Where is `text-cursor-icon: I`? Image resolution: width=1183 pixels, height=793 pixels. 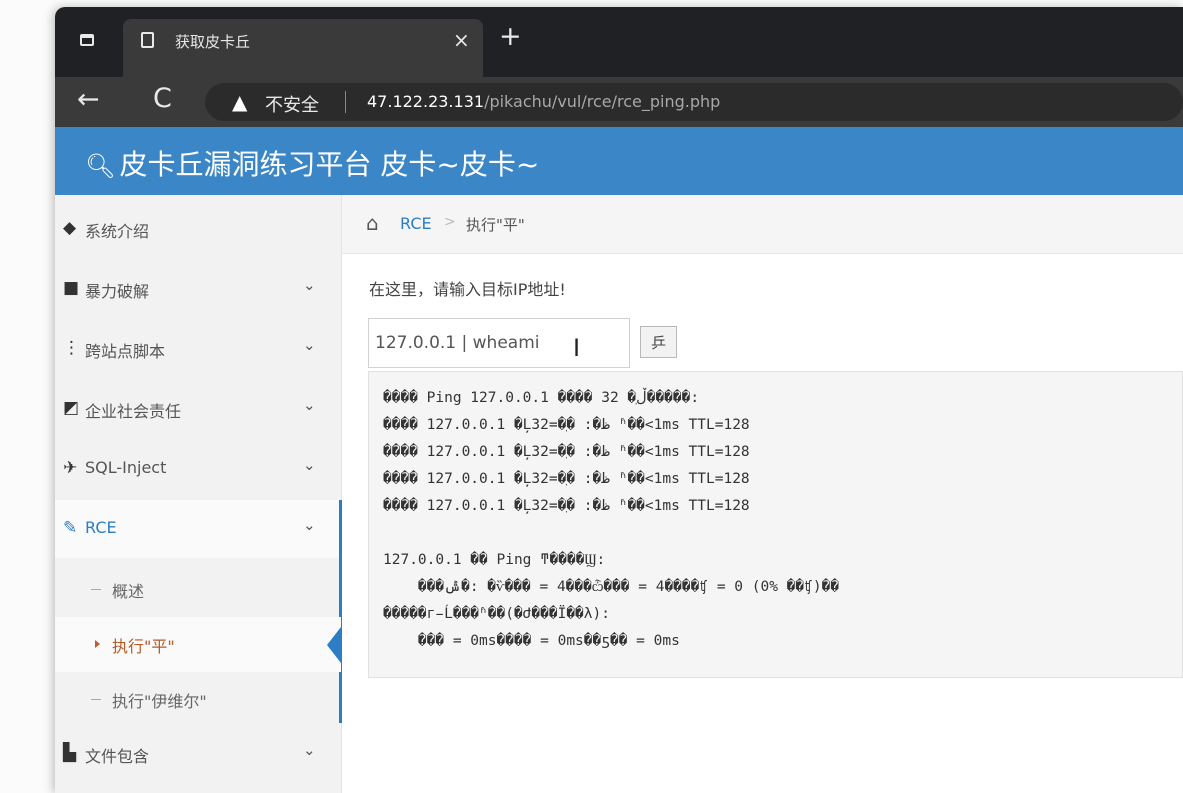 text-cursor-icon: I is located at coordinates (577, 348).